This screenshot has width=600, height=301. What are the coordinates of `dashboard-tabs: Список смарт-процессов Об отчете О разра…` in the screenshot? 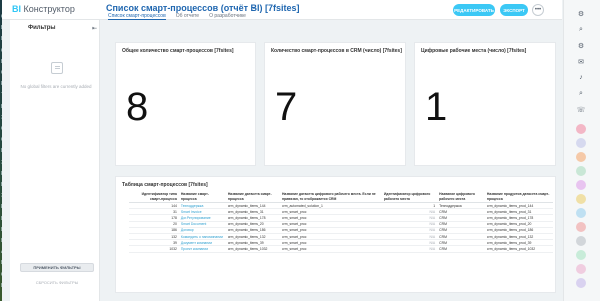 It's located at (177, 16).